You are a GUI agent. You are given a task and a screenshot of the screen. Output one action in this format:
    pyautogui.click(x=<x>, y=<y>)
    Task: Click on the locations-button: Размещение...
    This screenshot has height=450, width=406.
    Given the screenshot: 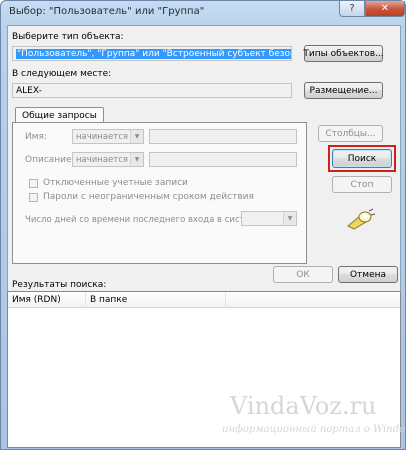 What is the action you would take?
    pyautogui.click(x=343, y=90)
    